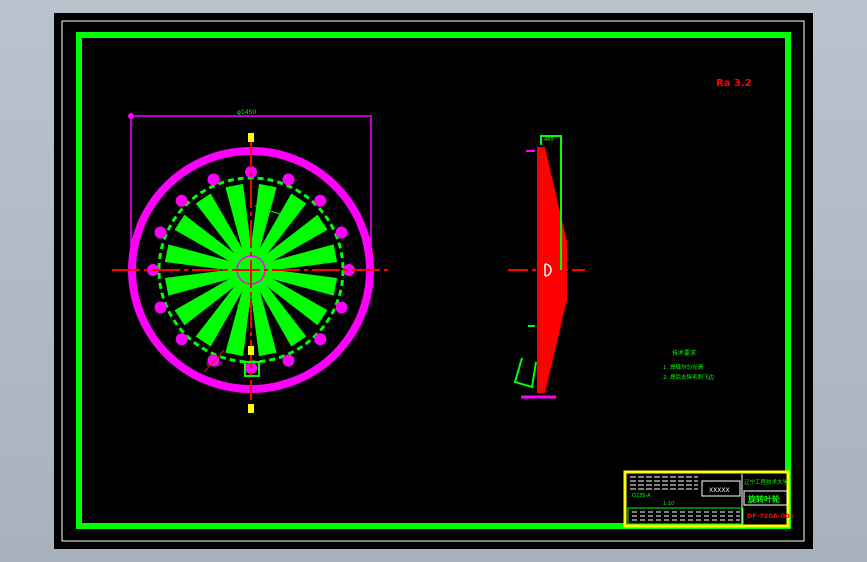 This screenshot has width=867, height=562. I want to click on logo-text: XXXXX, so click(719, 490).